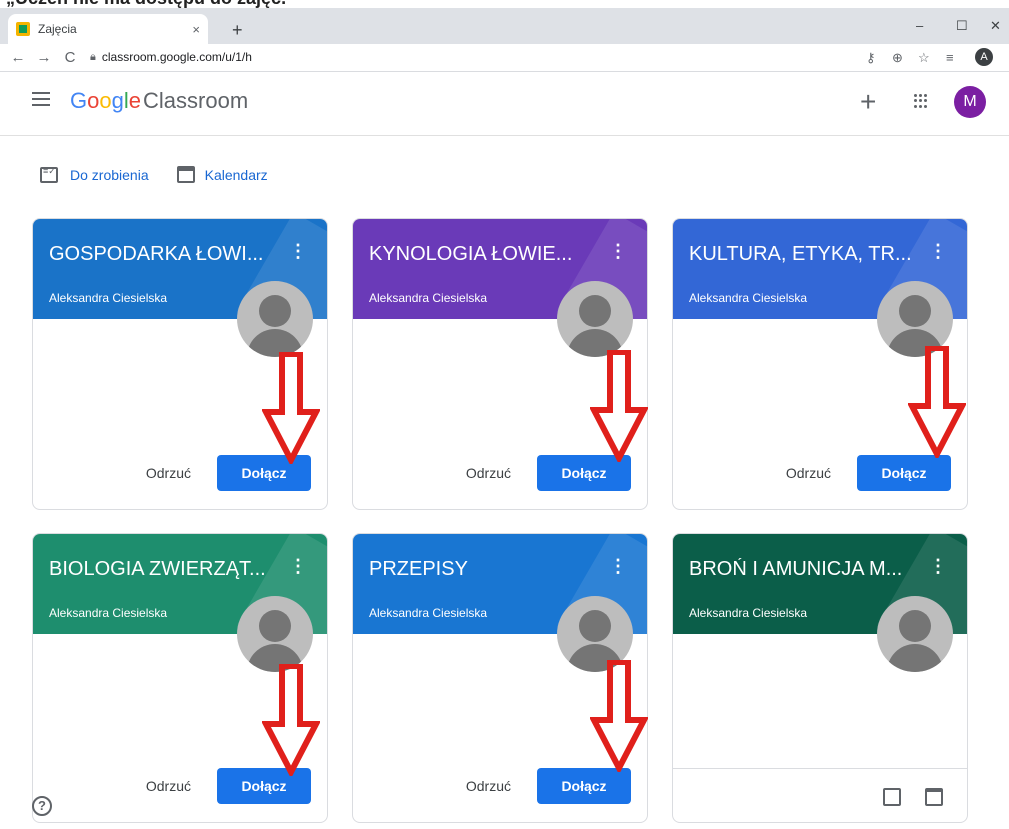 The image size is (1009, 829). Describe the element at coordinates (504, 4) in the screenshot. I see `top-caption-crop: „Uczeń nie ma dostępu do zajęć.` at that location.